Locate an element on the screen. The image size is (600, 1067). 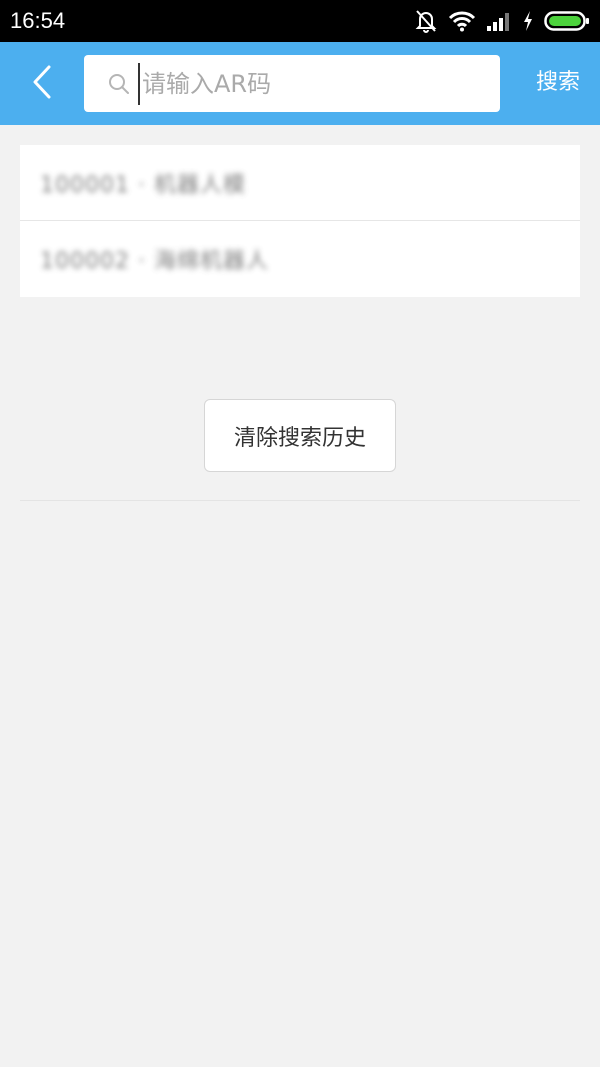
history-item: 100002 · 海绵机器人 is located at coordinates (300, 259).